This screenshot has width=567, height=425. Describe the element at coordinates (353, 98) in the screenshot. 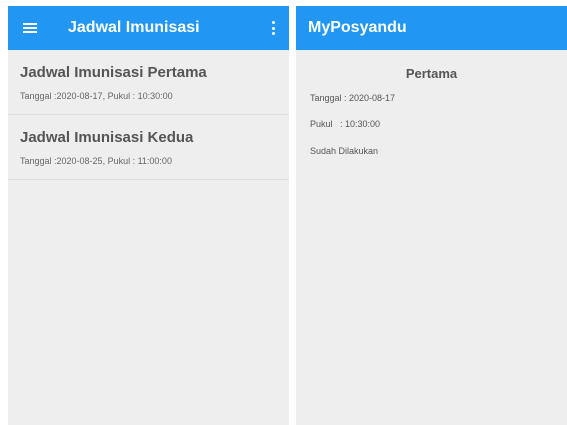

I see `detail-date: Tanggal : 2020-08-17` at that location.